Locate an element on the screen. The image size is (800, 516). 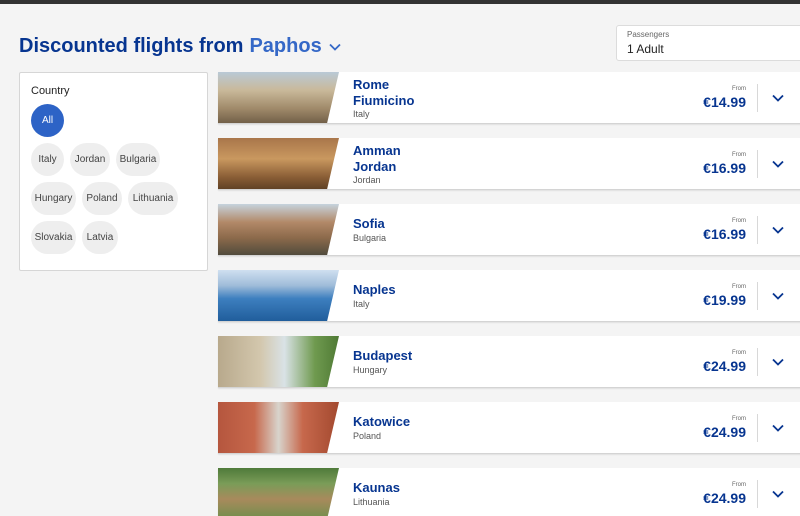
destination-city-line1: Sofia is located at coordinates (369, 223).